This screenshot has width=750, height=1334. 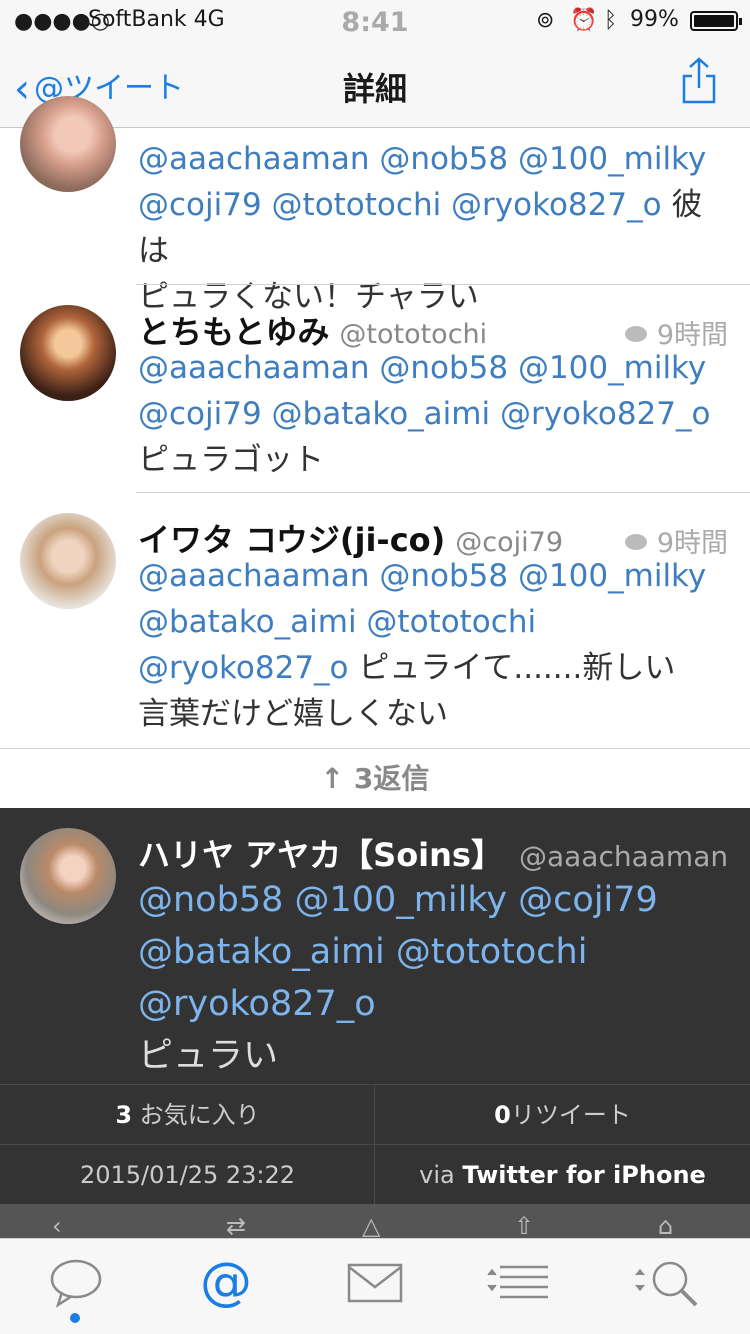 I want to click on battery-percent: 99%, so click(x=654, y=19).